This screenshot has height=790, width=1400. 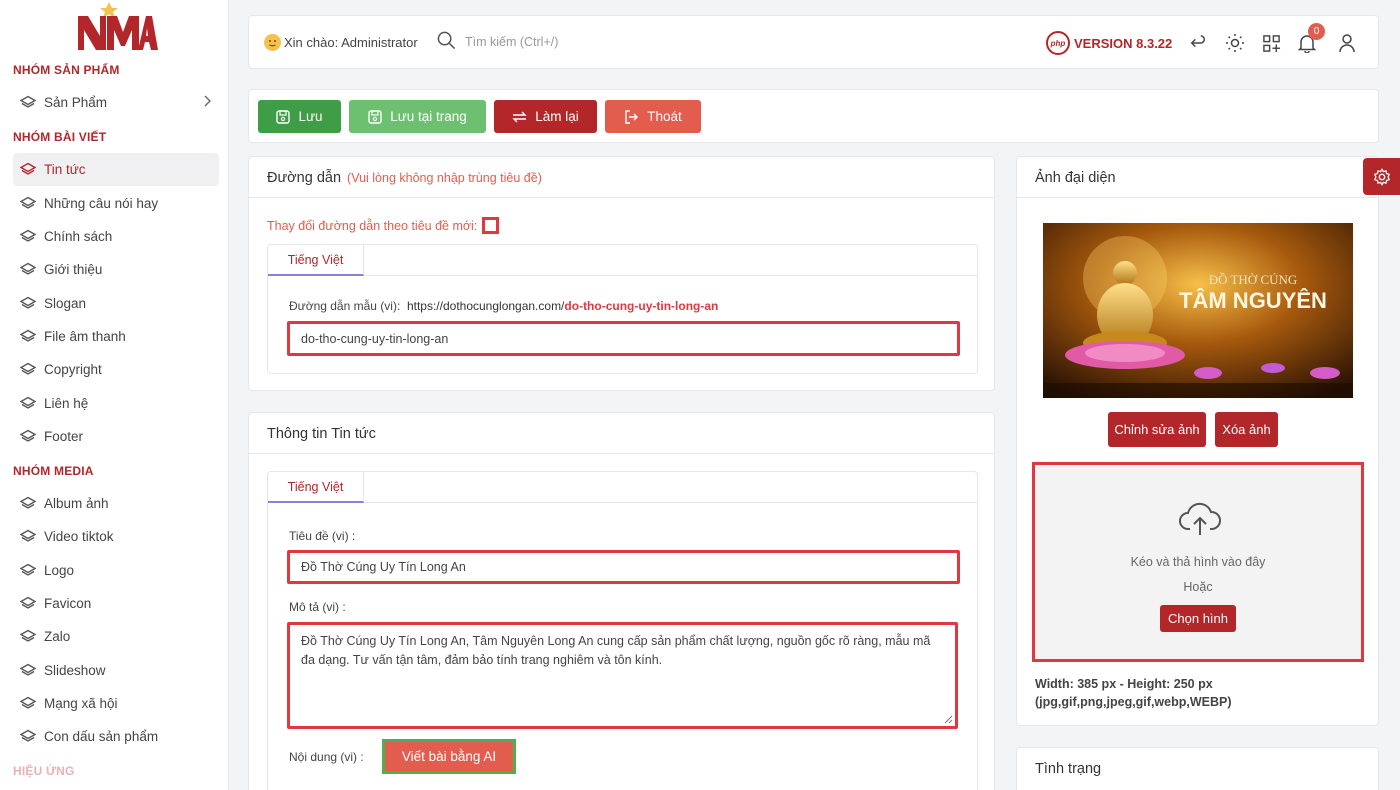 I want to click on sidebar-item: File âm thanh, so click(x=116, y=336).